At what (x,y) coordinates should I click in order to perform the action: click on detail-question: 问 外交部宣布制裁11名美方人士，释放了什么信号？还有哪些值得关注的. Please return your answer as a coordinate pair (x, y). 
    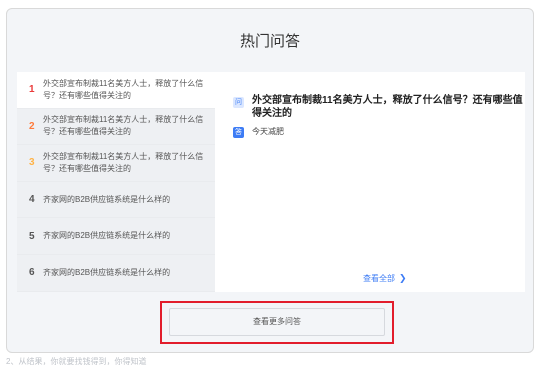
    Looking at the image, I should click on (378, 107).